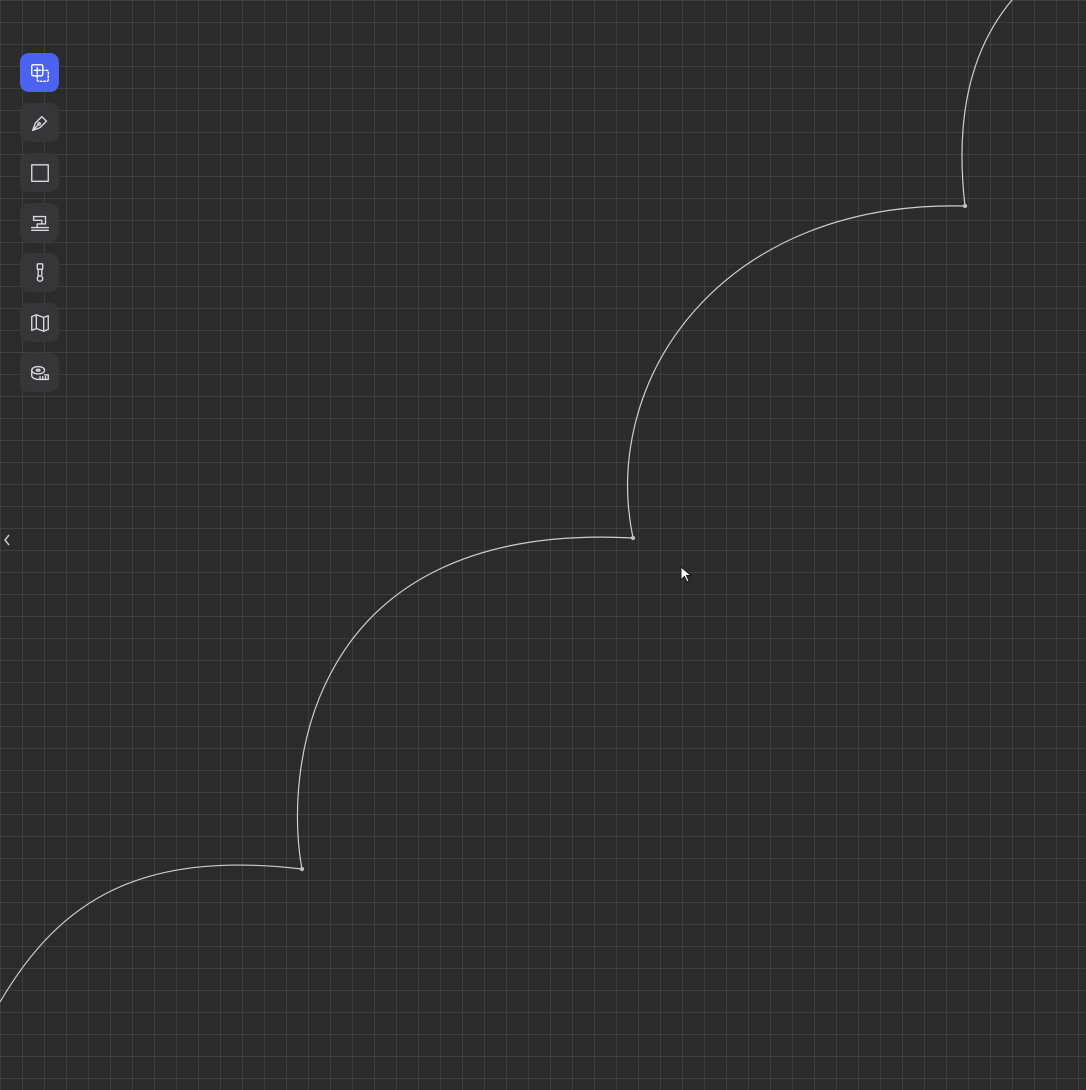 The height and width of the screenshot is (1090, 1086). I want to click on pen-tool-button, so click(39, 122).